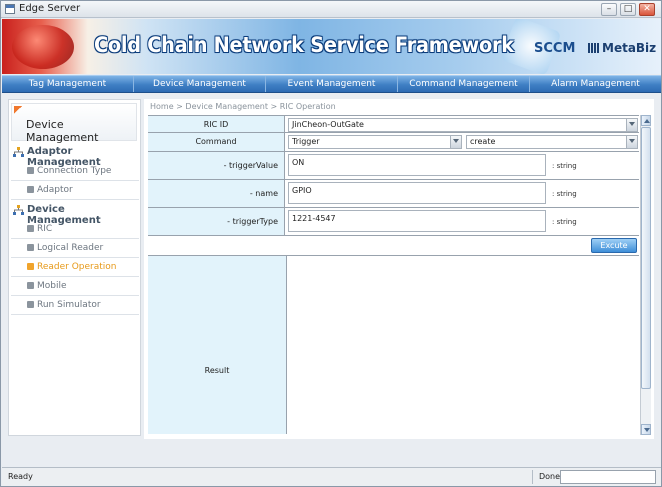 This screenshot has width=662, height=487. Describe the element at coordinates (216, 193) in the screenshot. I see `name-label: - name` at that location.